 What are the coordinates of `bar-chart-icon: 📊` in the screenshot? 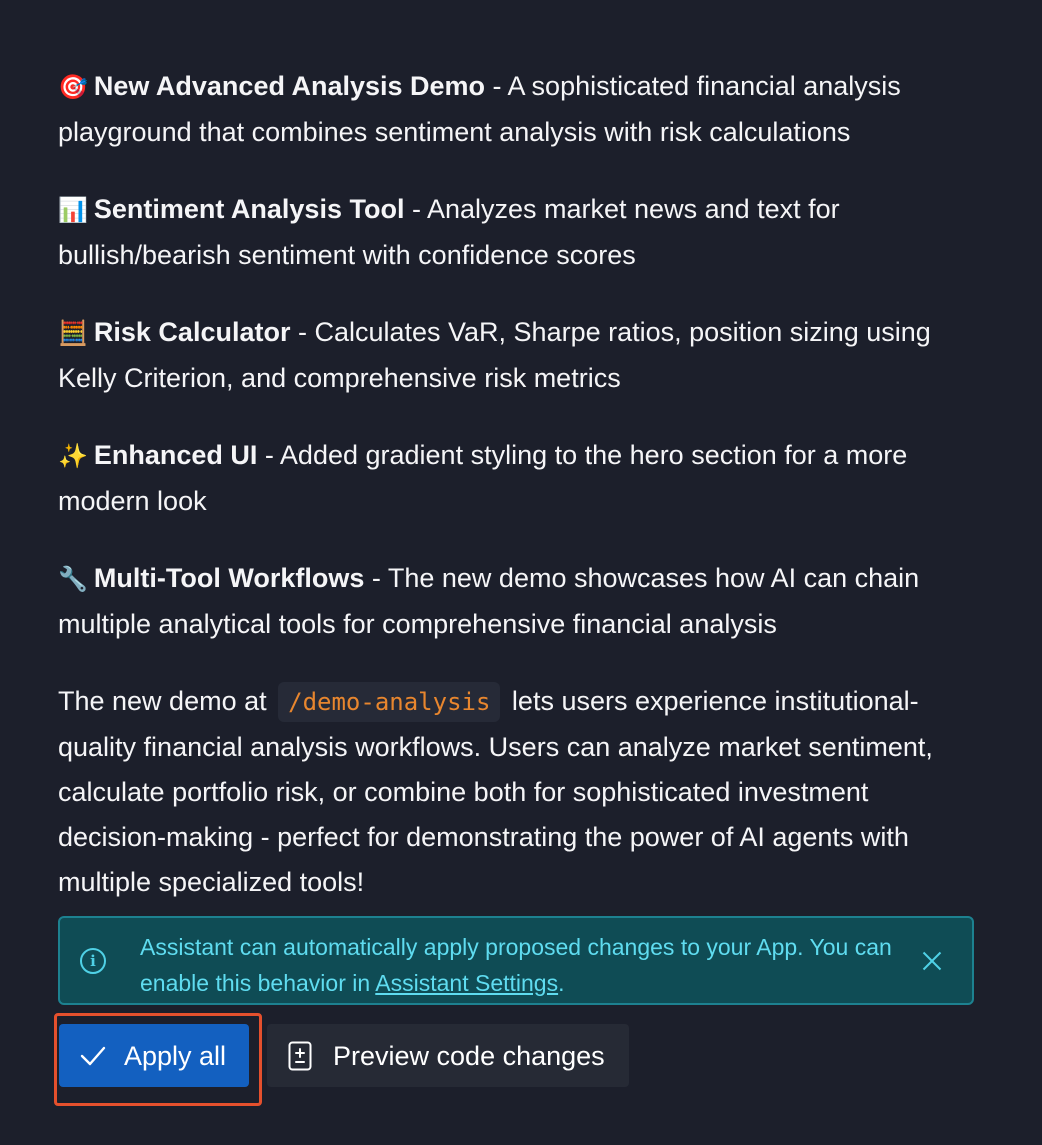 It's located at (73, 210).